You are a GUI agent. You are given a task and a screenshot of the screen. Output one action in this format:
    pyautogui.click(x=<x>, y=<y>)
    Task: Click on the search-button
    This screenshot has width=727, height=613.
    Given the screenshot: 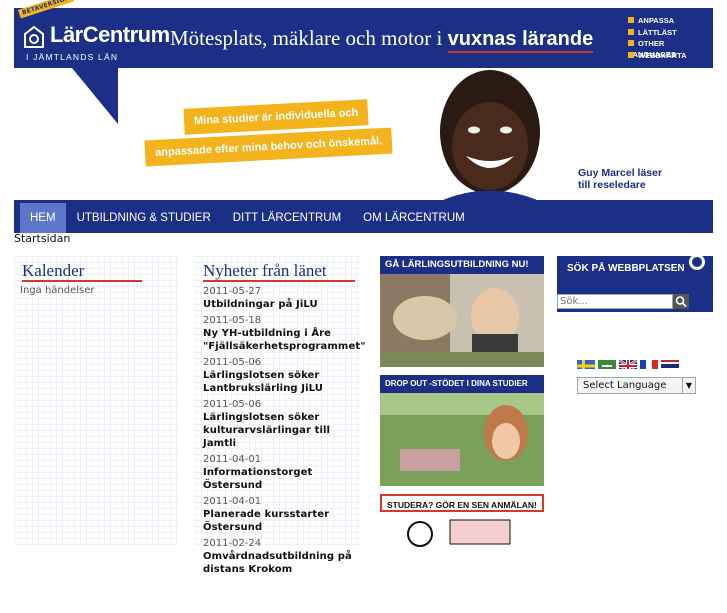 What is the action you would take?
    pyautogui.click(x=681, y=301)
    